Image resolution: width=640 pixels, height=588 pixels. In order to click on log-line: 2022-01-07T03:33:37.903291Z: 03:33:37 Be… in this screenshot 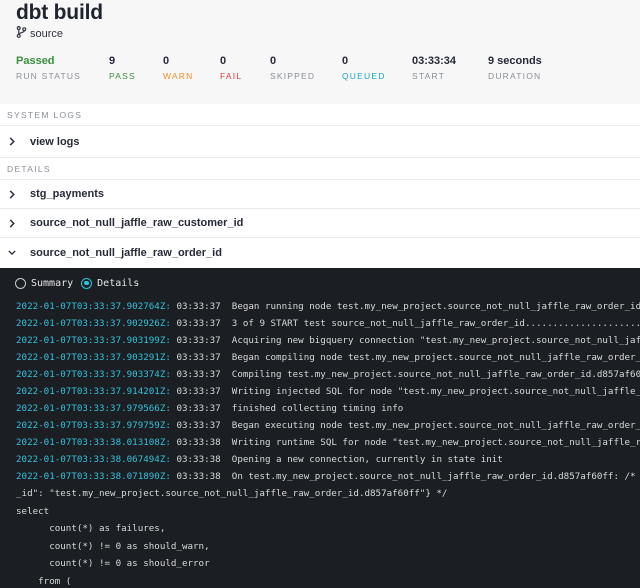, I will do `click(328, 357)`.